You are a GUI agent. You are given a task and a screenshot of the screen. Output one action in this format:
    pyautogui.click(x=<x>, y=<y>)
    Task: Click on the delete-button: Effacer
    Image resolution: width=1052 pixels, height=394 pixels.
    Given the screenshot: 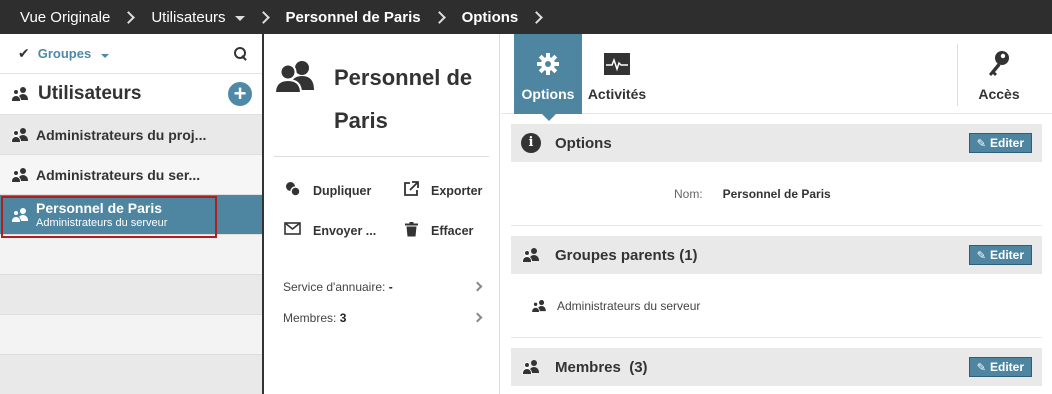 What is the action you would take?
    pyautogui.click(x=457, y=231)
    